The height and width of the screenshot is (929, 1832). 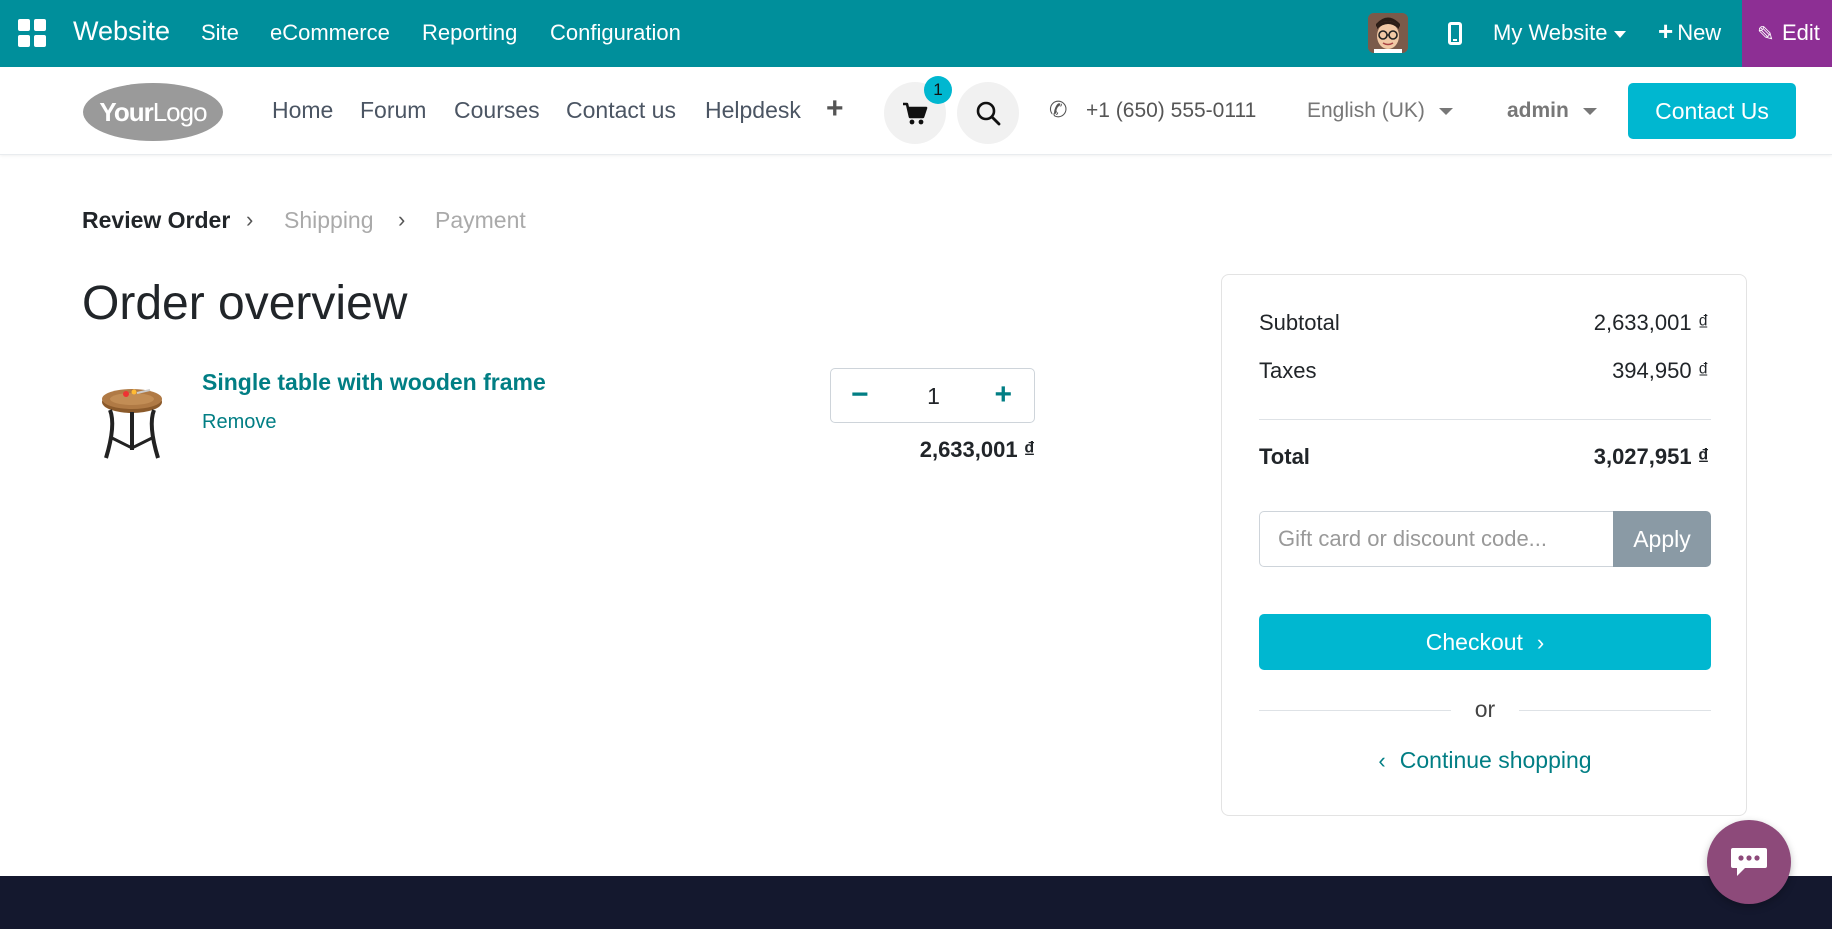 What do you see at coordinates (915, 113) in the screenshot?
I see `shopping-cart-icon` at bounding box center [915, 113].